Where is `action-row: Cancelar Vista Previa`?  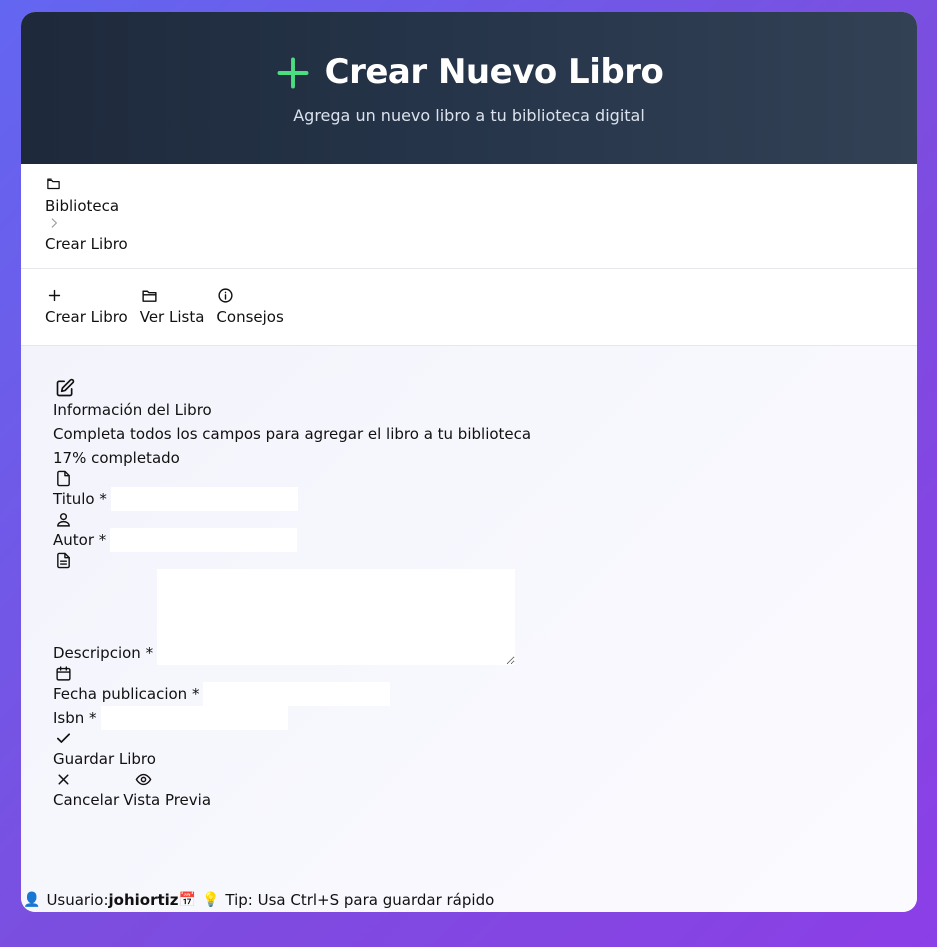 action-row: Cancelar Vista Previa is located at coordinates (469, 791).